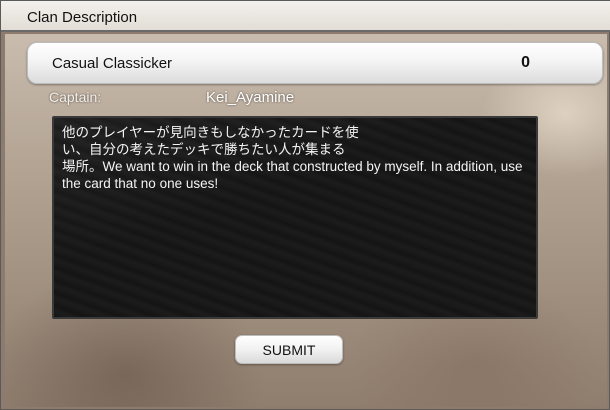 The width and height of the screenshot is (610, 410). I want to click on captain-name: Kei_Ayamine, so click(250, 97).